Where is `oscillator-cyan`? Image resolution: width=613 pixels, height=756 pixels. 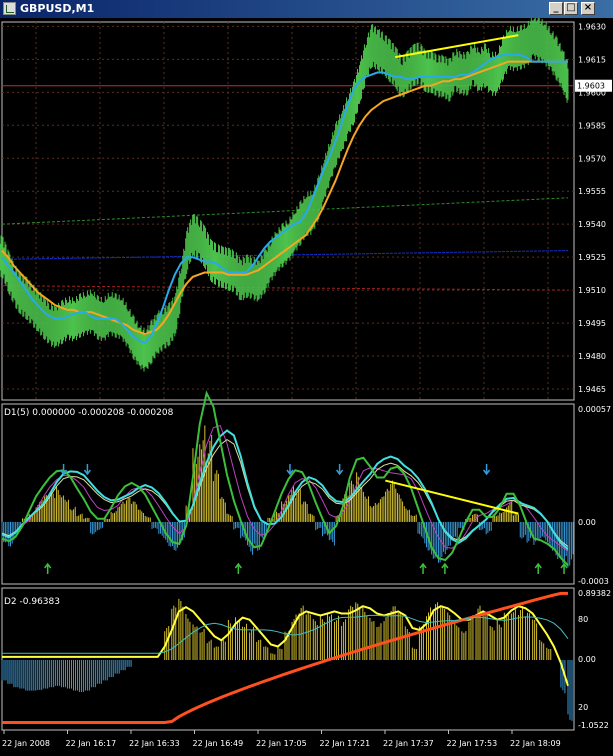 oscillator-cyan is located at coordinates (285, 489).